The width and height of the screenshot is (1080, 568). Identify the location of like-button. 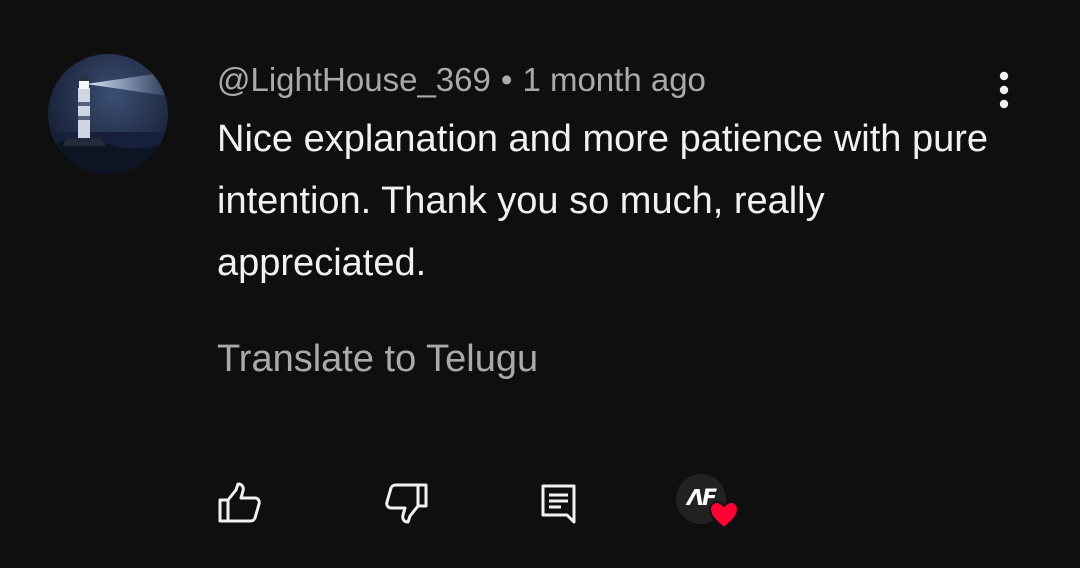
(239, 503).